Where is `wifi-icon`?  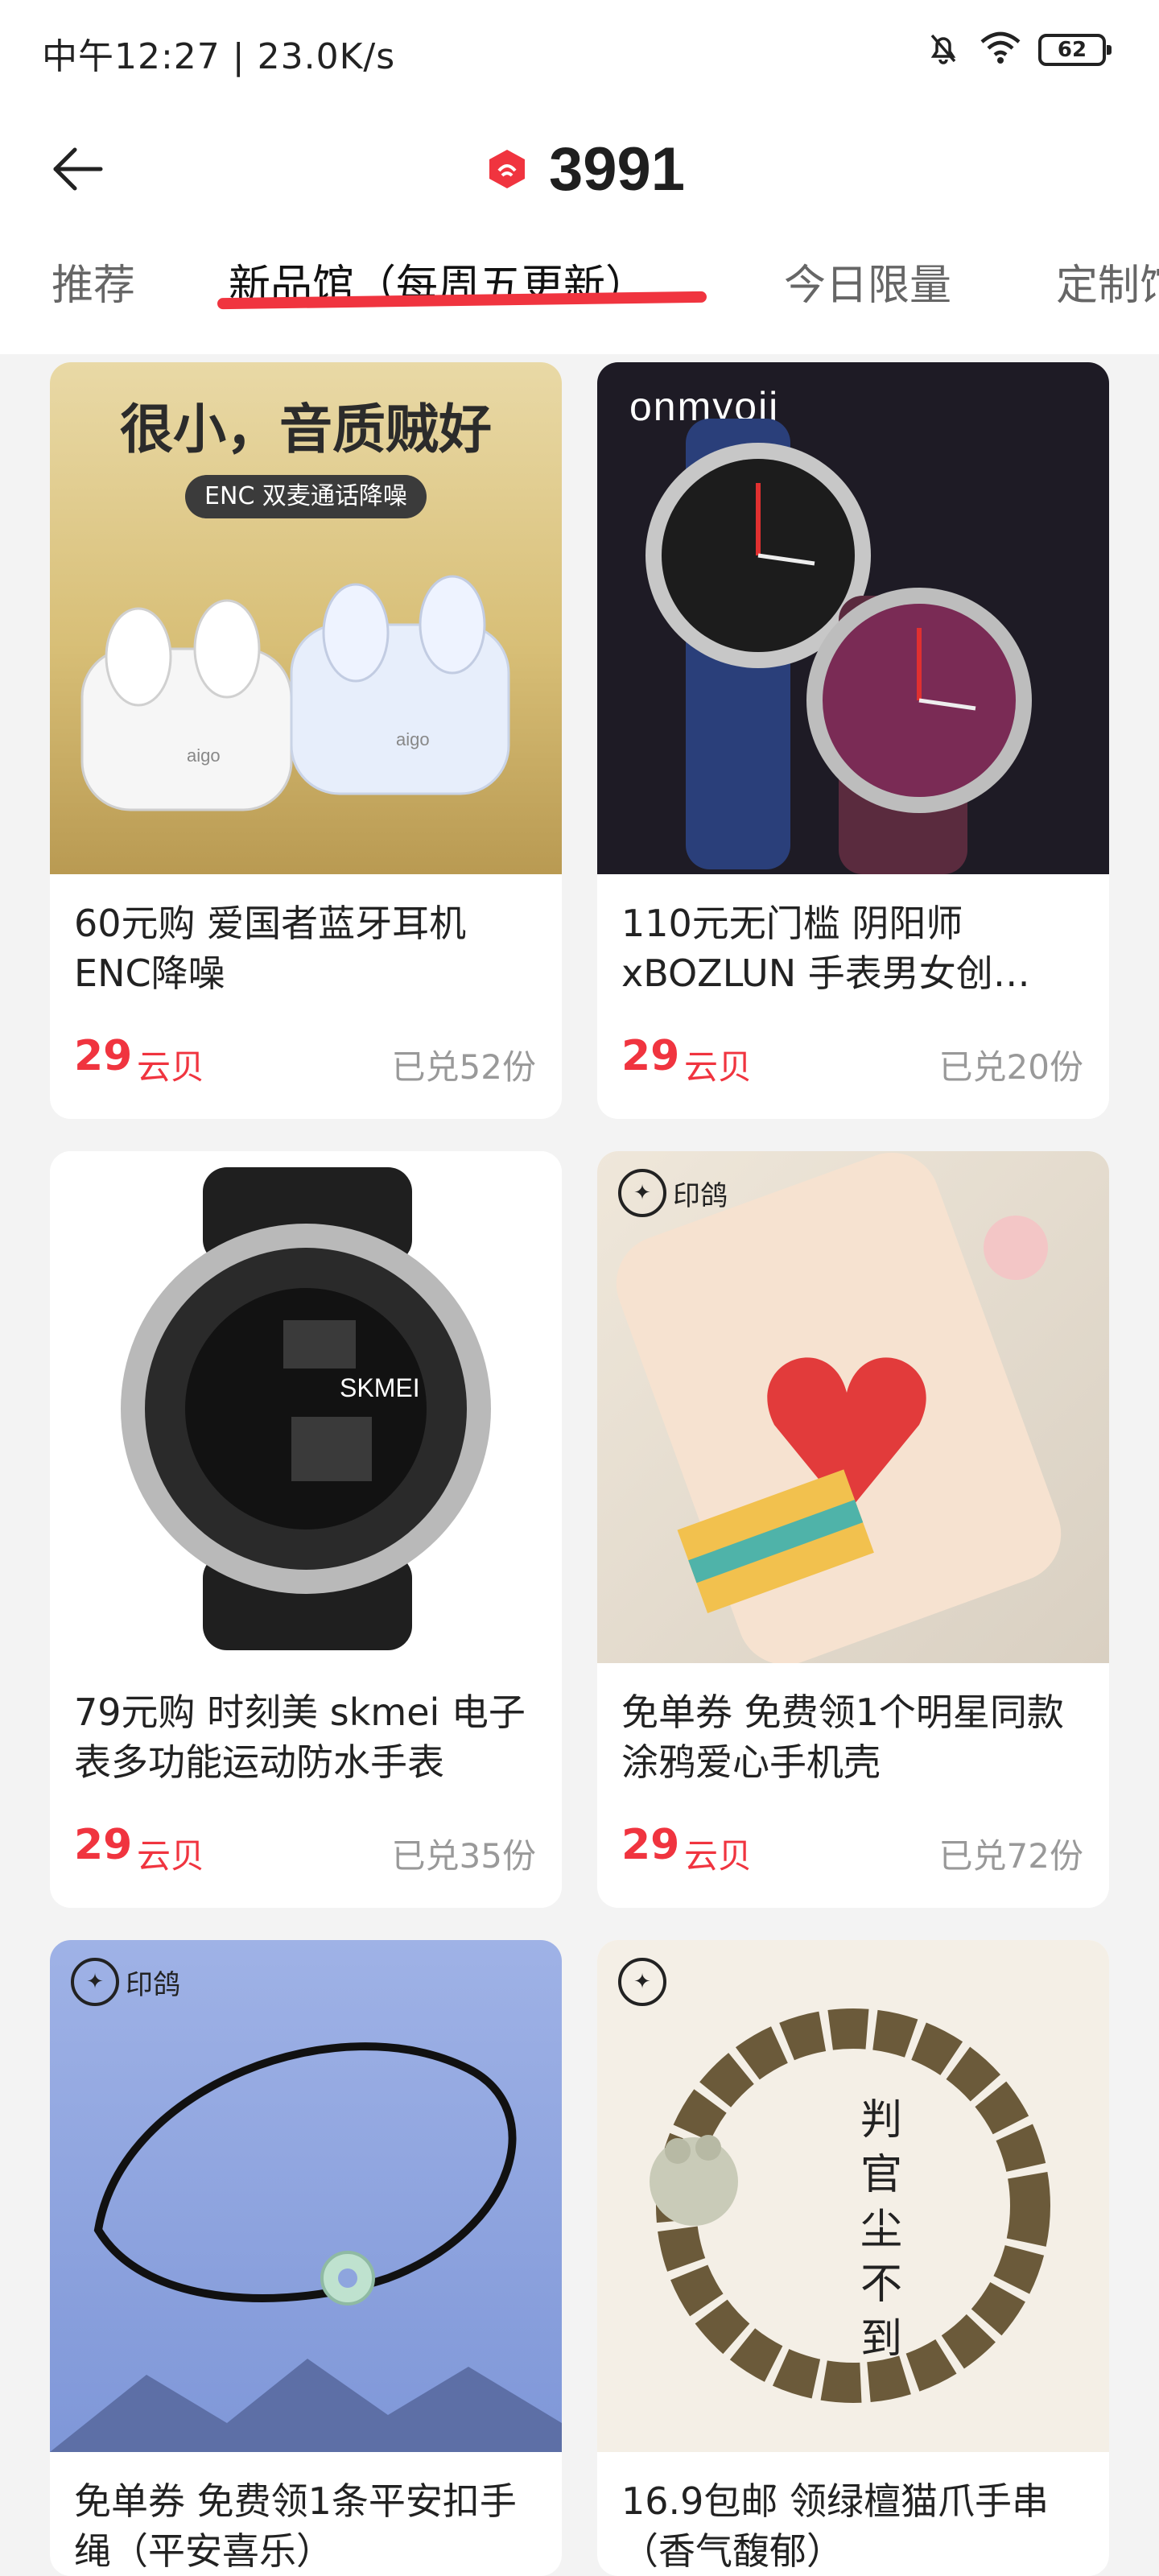 wifi-icon is located at coordinates (1001, 50).